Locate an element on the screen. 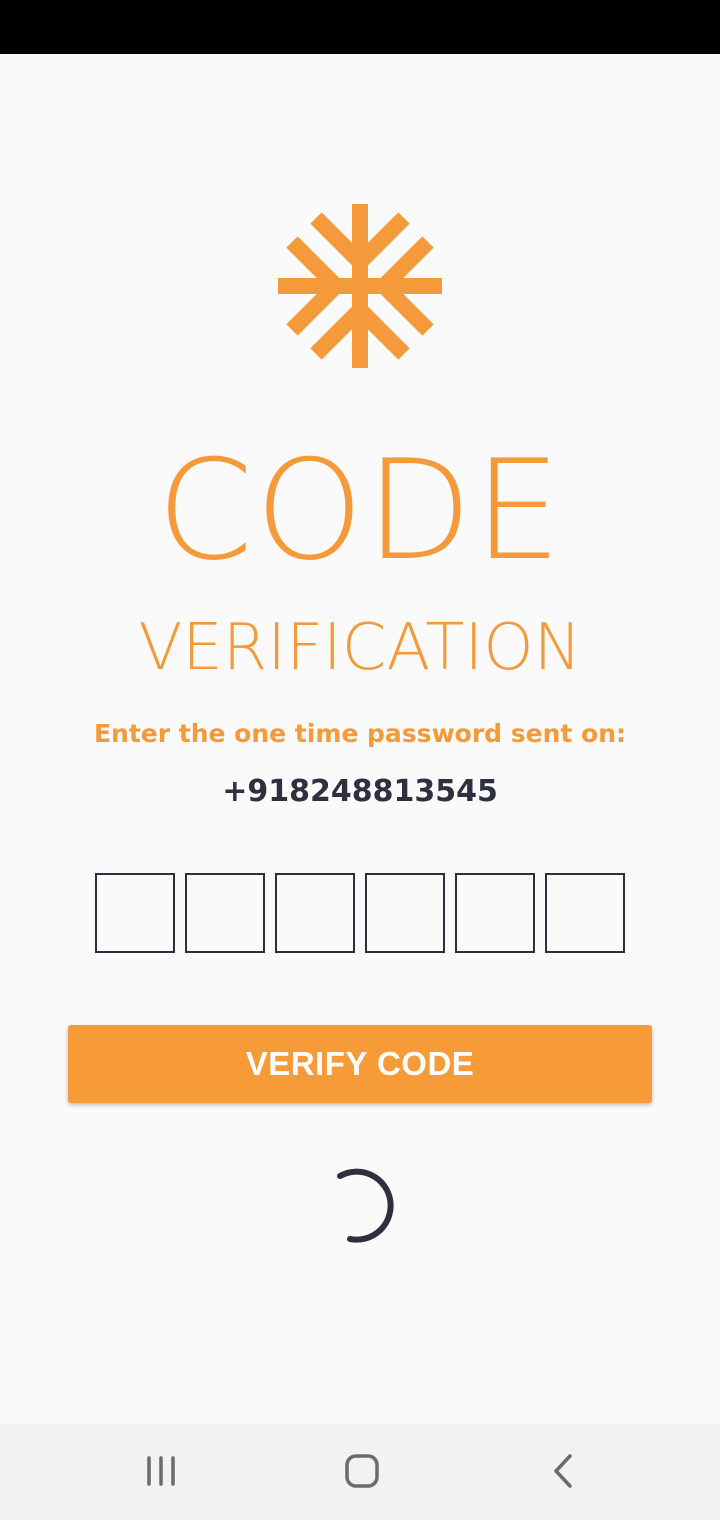 This screenshot has width=720, height=1520. loading-spinner-icon is located at coordinates (365, 1205).